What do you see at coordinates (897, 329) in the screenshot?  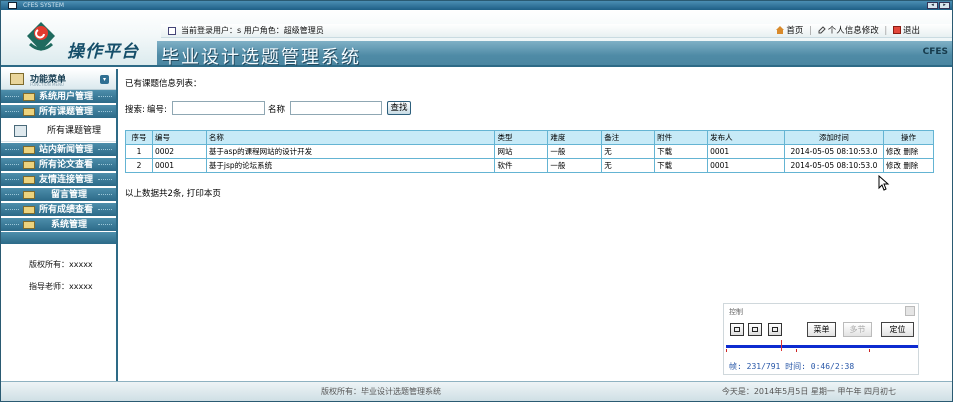 I see `player-locate-button: 定位` at bounding box center [897, 329].